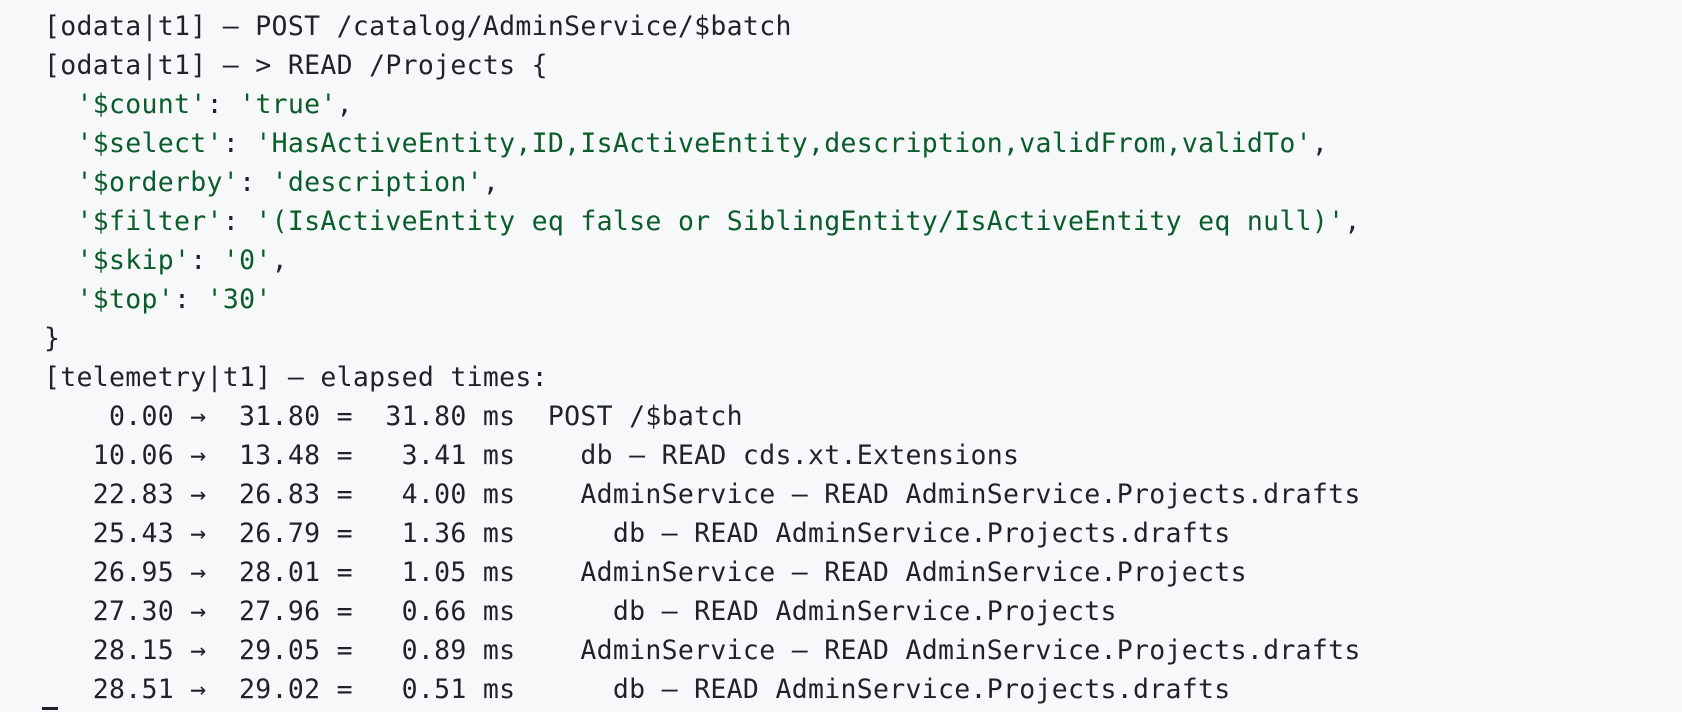 This screenshot has width=1682, height=712. What do you see at coordinates (214, 104) in the screenshot?
I see `query-param-count: '$count': 'true',` at bounding box center [214, 104].